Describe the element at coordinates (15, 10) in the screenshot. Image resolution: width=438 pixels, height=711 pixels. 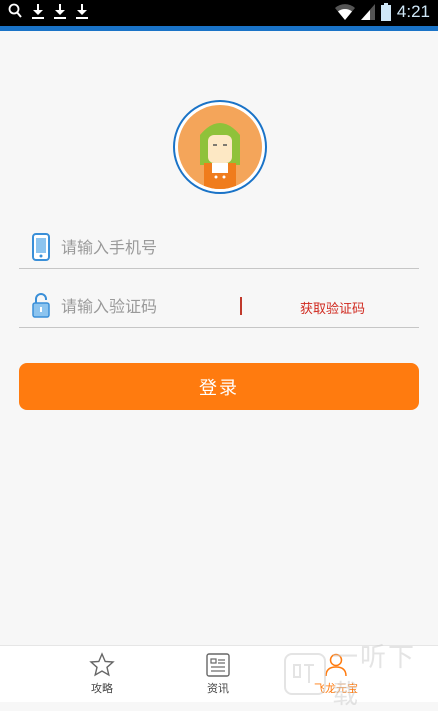
I see `search-icon` at that location.